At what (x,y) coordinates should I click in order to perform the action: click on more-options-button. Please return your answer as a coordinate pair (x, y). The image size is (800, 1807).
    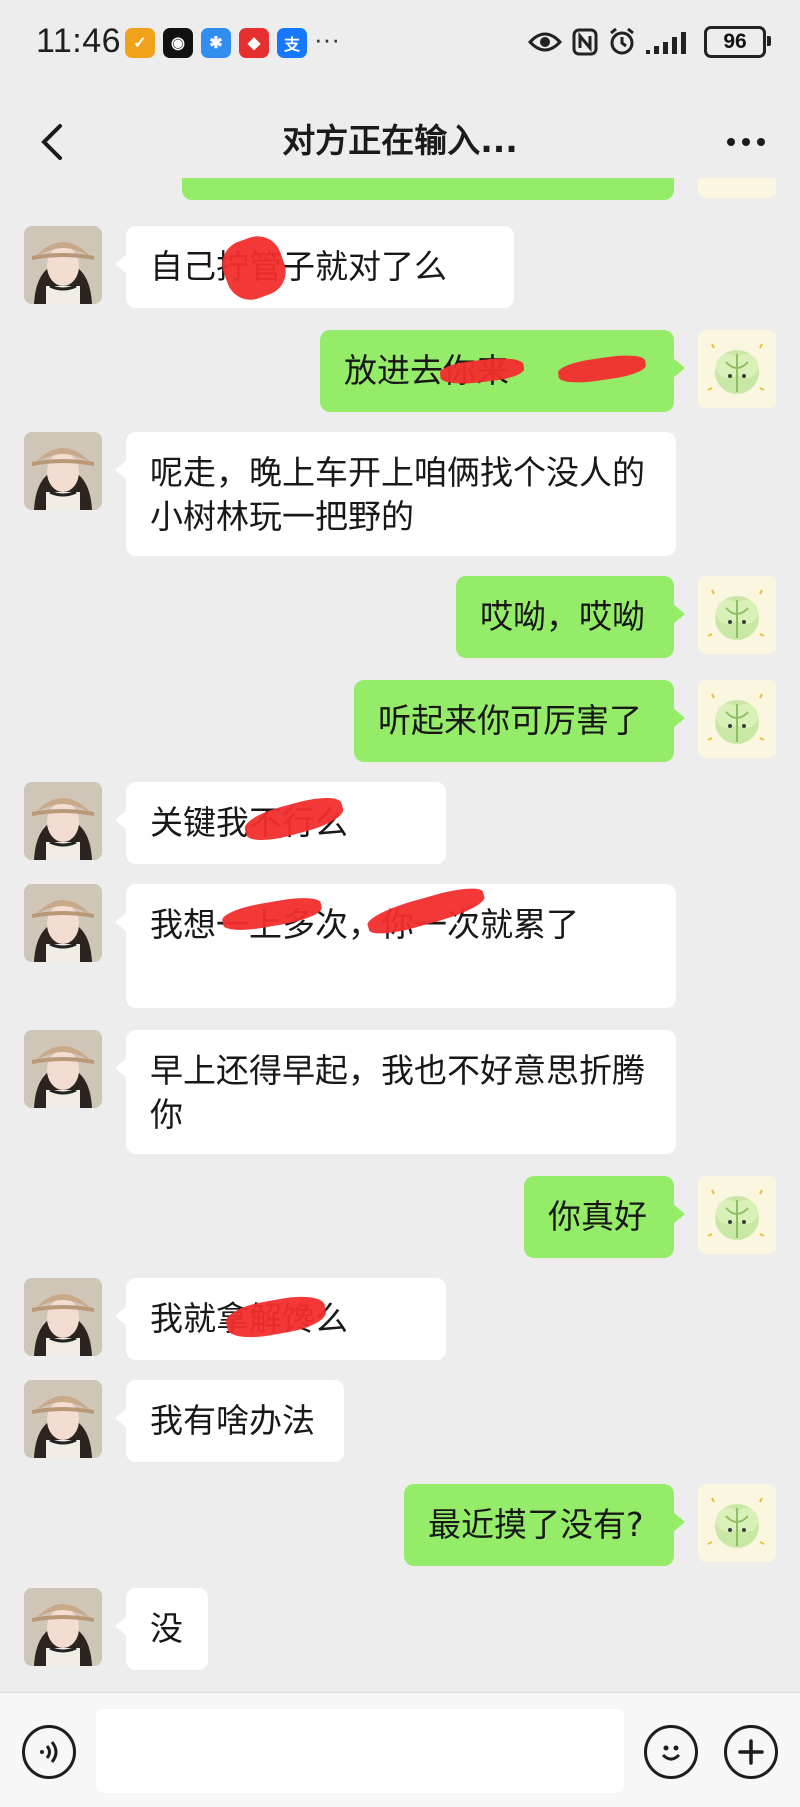
    Looking at the image, I should click on (746, 142).